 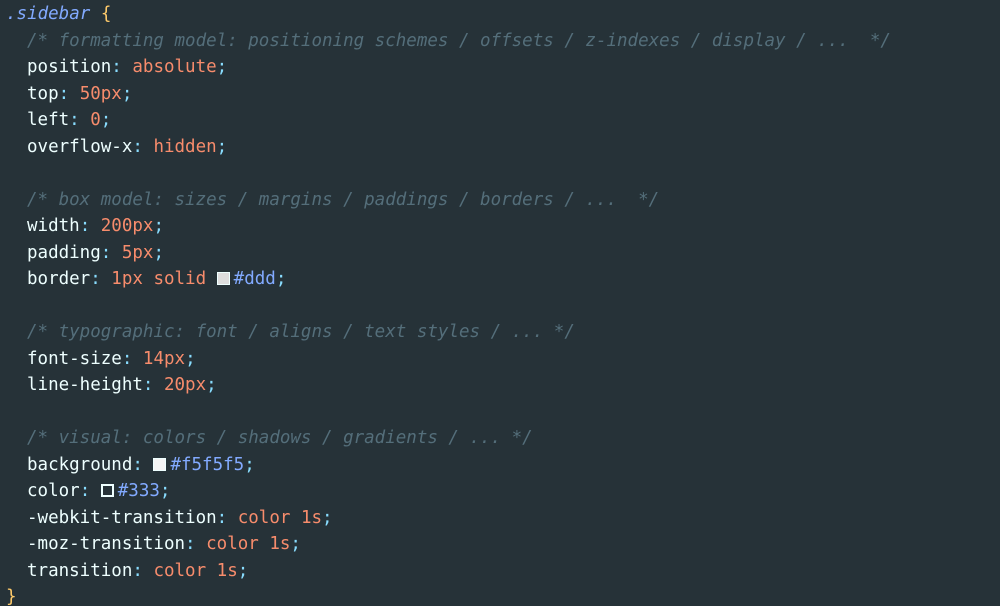 I want to click on property-value: 5px, so click(x=137, y=252).